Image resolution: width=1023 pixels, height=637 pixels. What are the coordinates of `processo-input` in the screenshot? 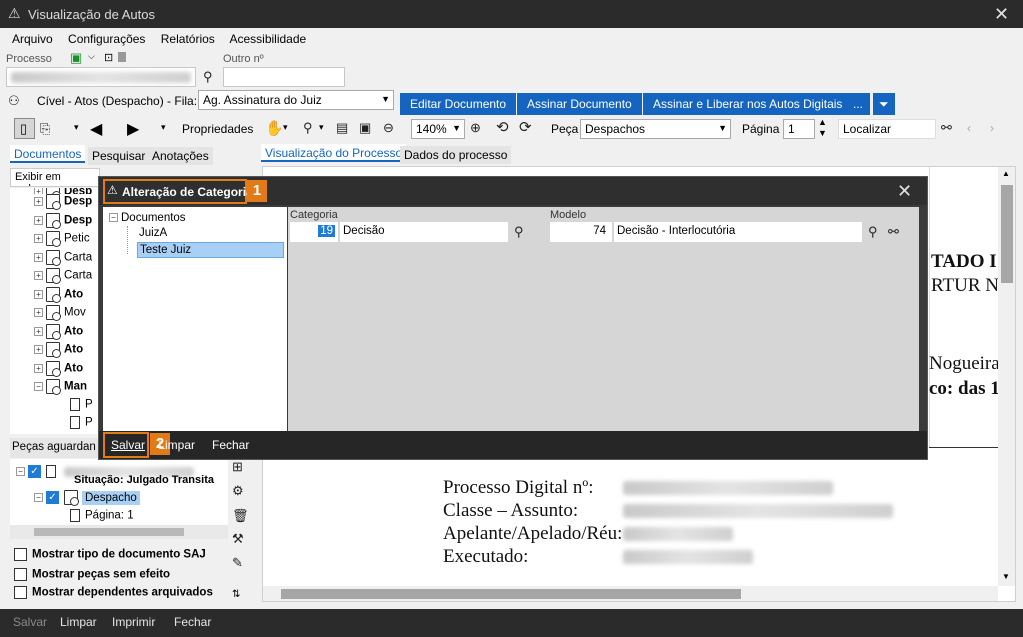 It's located at (101, 77).